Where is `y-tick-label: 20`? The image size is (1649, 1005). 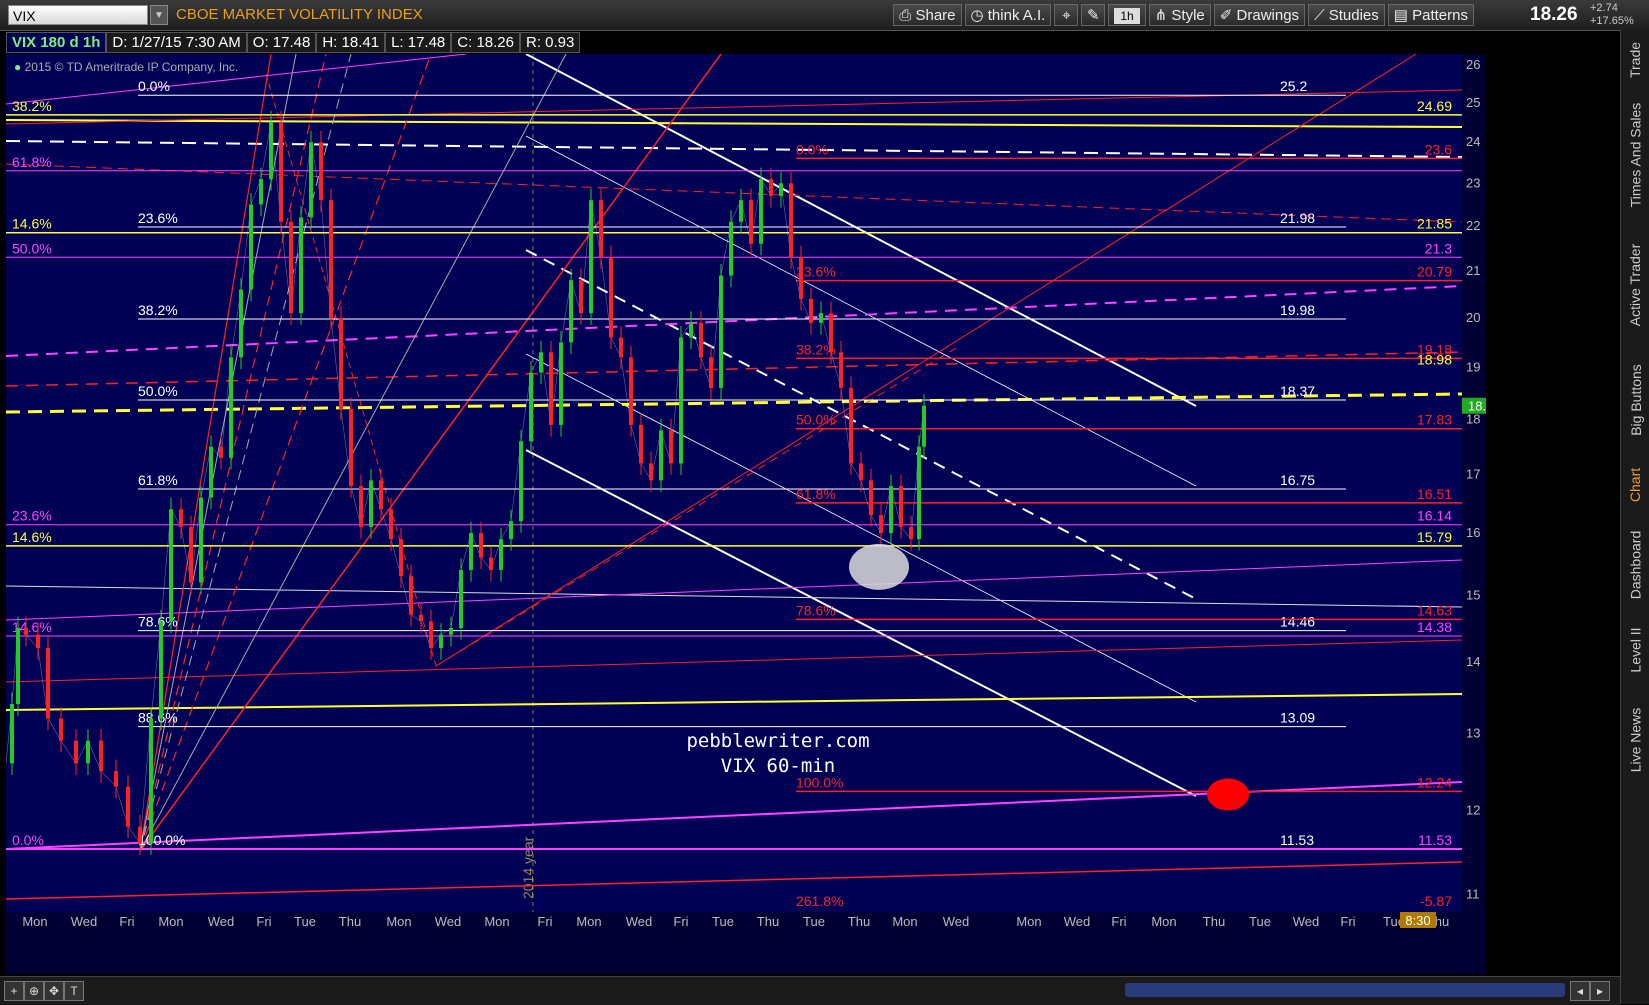
y-tick-label: 20 is located at coordinates (1473, 317).